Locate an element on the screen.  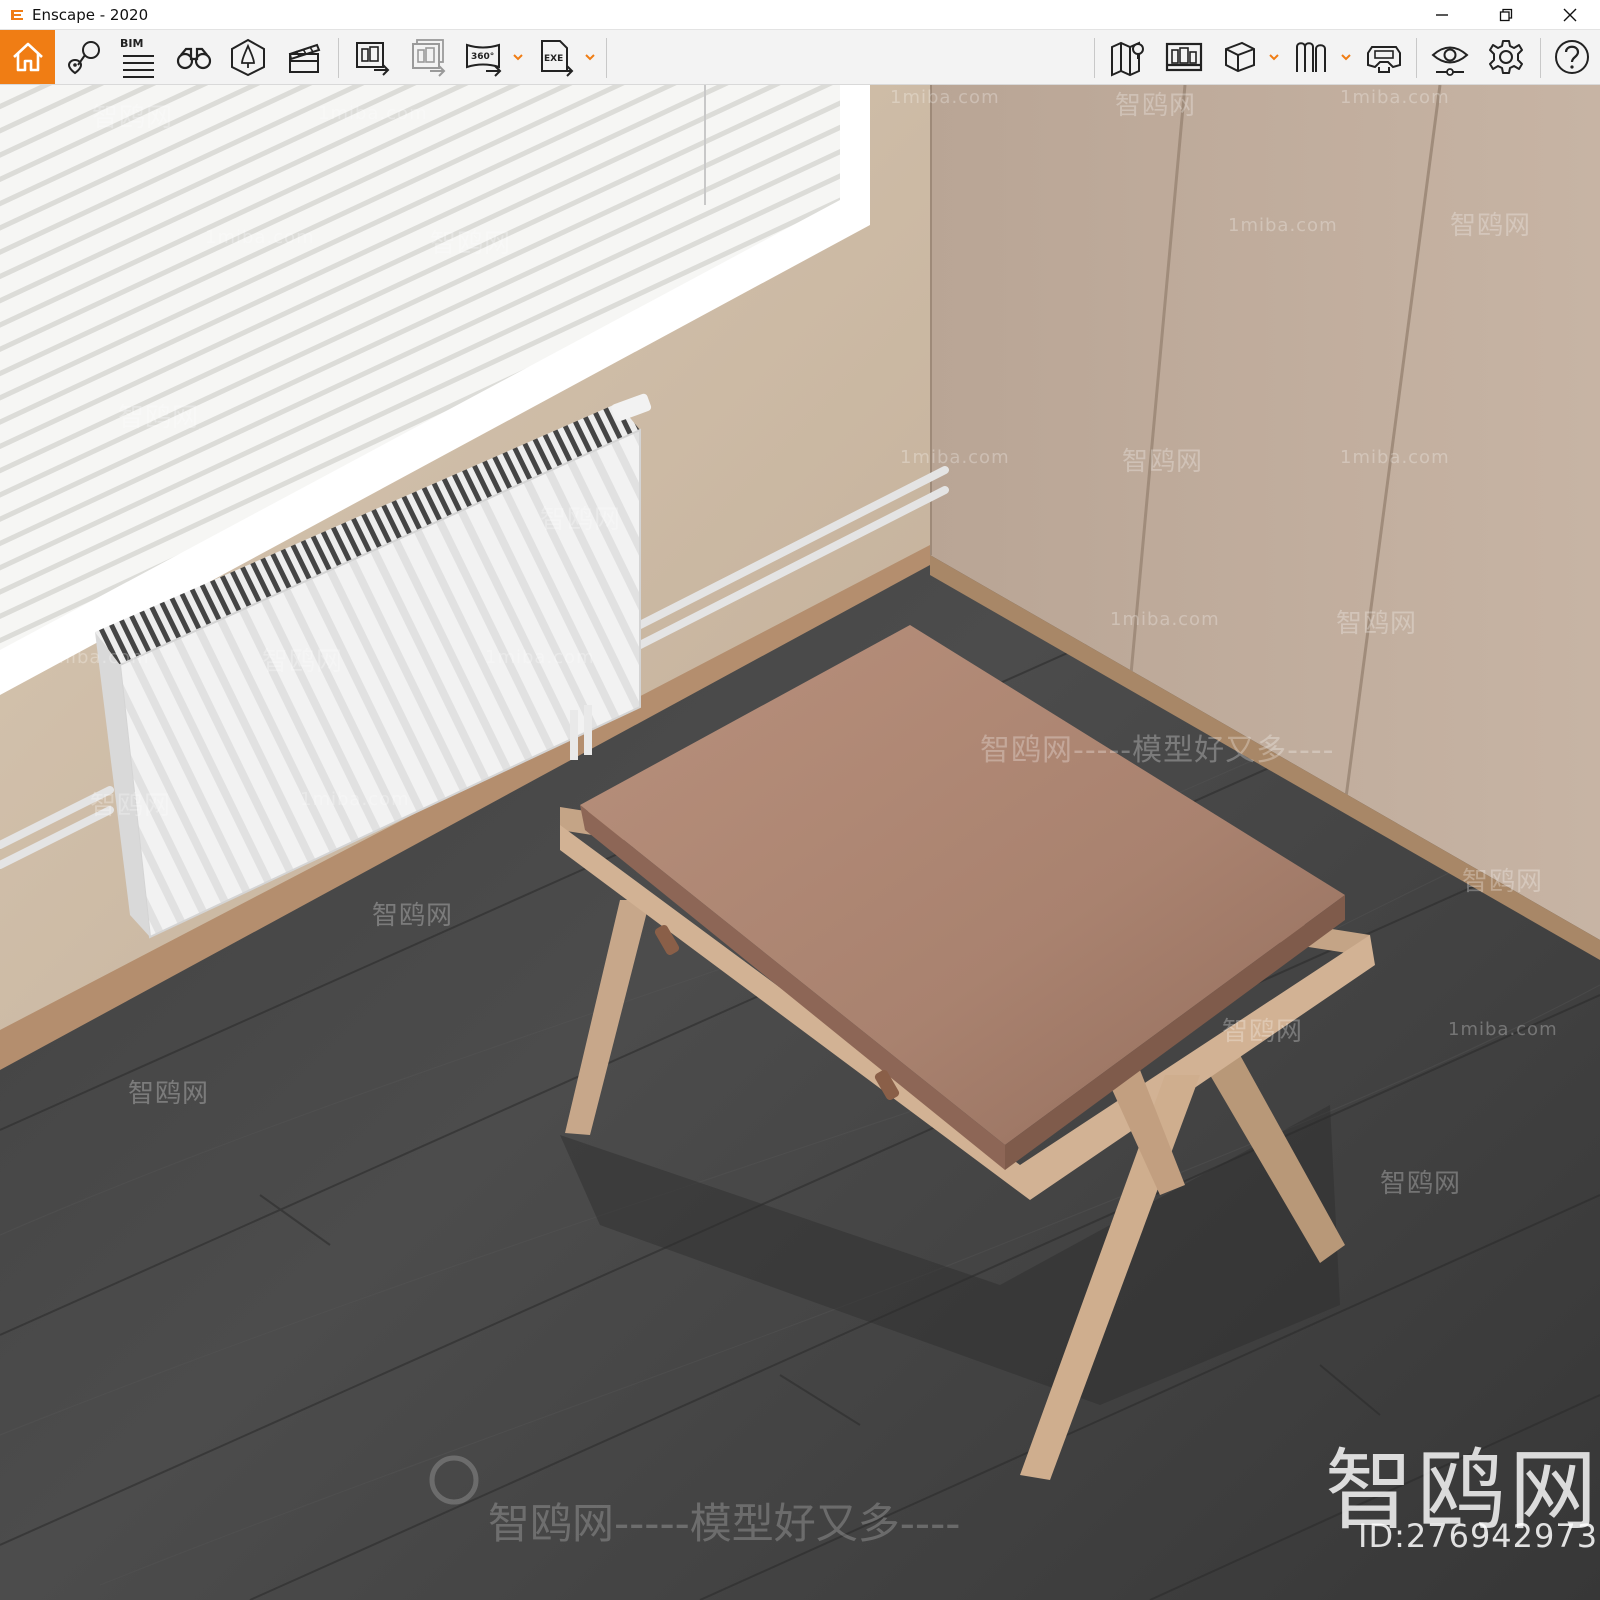
binoculars-icon is located at coordinates (194, 58).